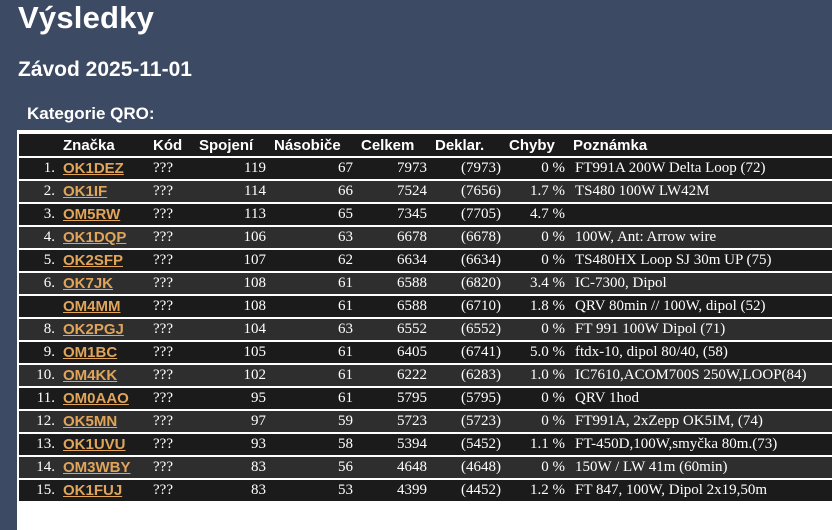  What do you see at coordinates (93, 168) in the screenshot?
I see `callsign-link: OK1DEZ` at bounding box center [93, 168].